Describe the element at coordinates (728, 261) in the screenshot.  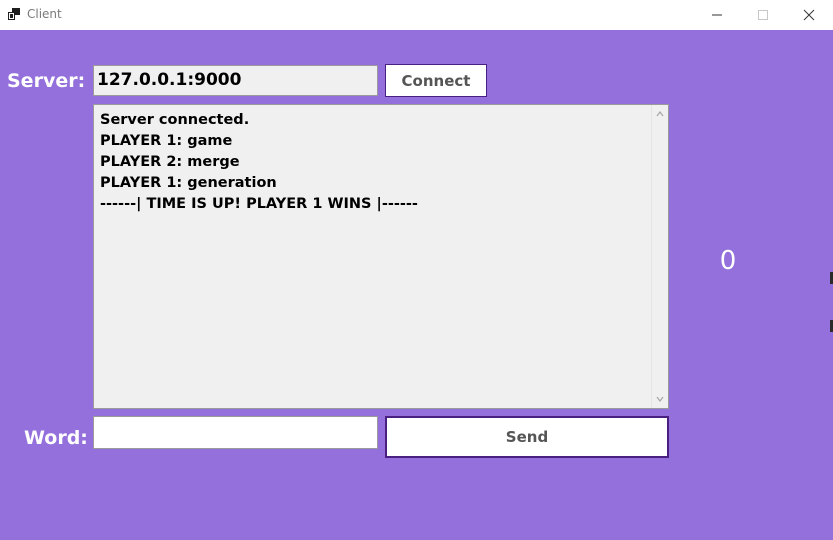
I see `score-display: 0` at that location.